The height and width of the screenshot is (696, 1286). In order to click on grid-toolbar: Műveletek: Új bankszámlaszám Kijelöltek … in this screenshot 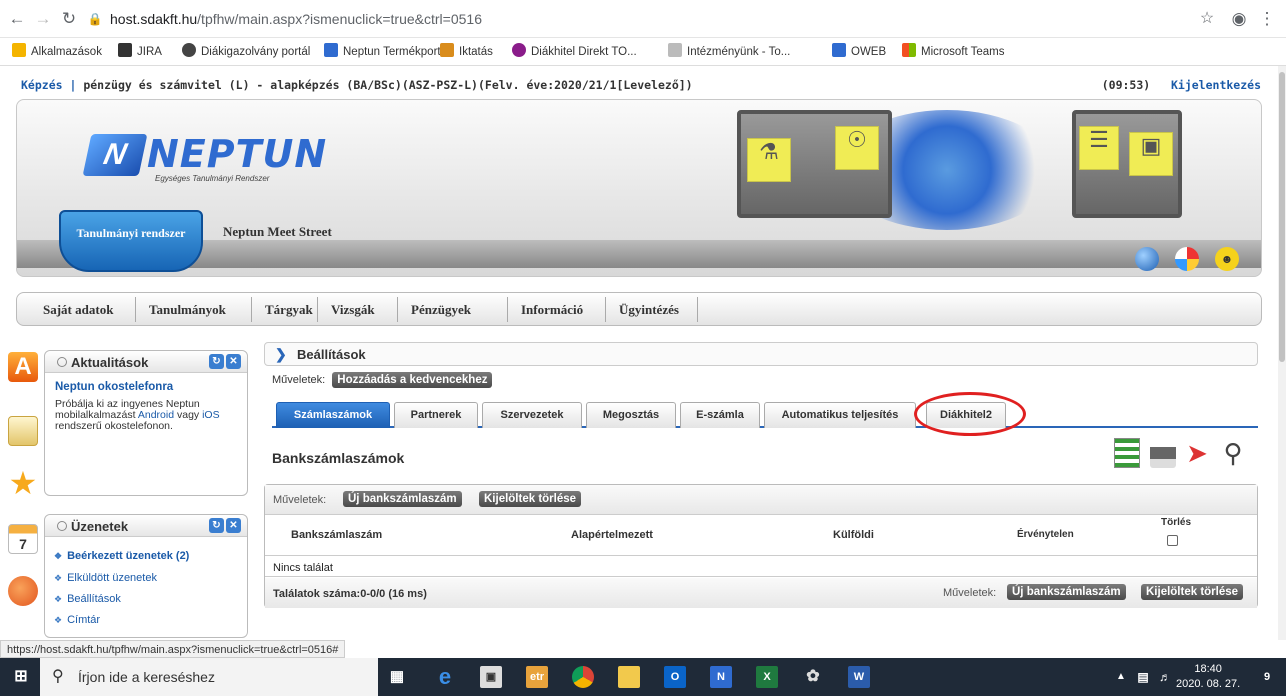, I will do `click(761, 500)`.